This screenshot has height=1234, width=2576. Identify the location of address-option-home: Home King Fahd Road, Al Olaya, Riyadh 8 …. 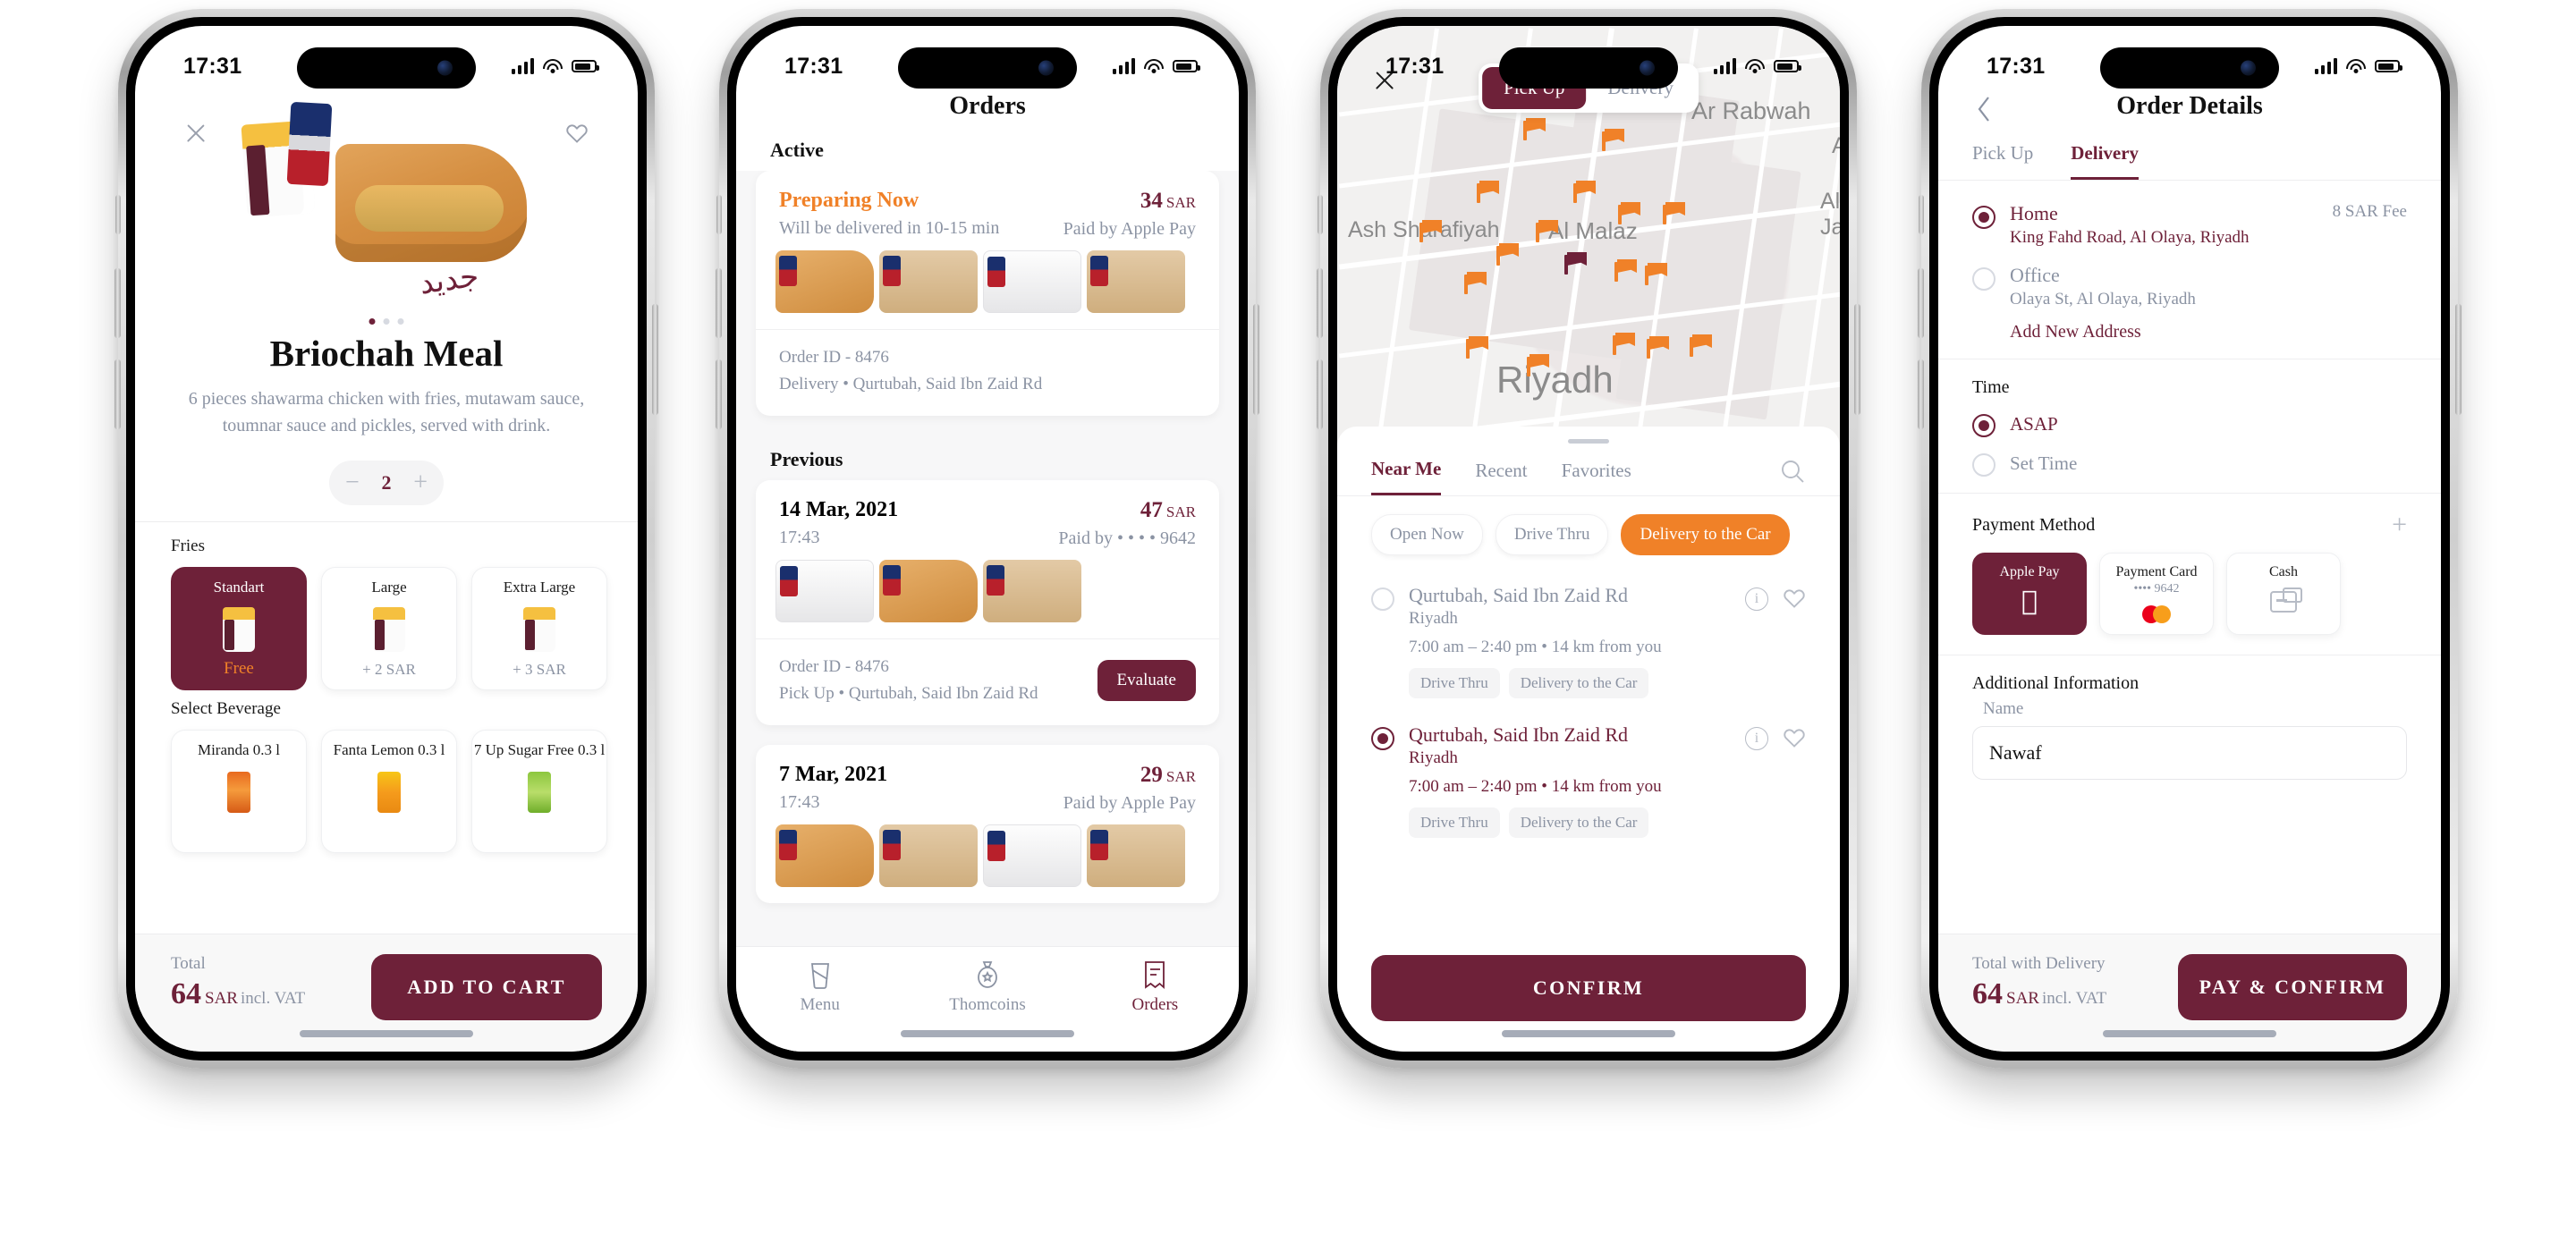
(2189, 230).